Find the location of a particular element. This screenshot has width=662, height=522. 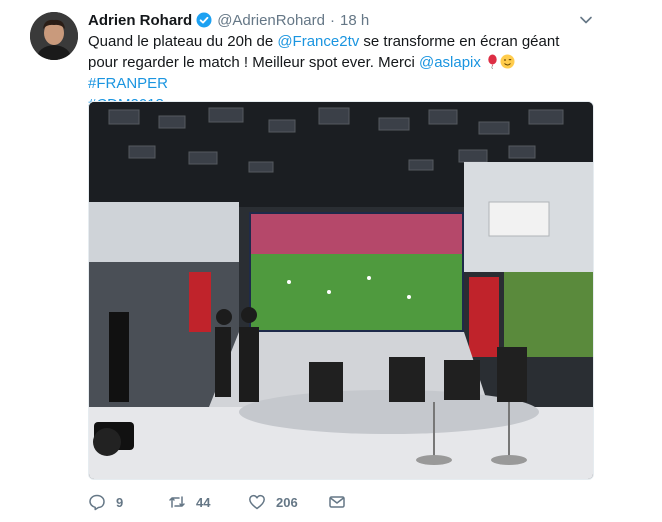

timestamp: 18 h is located at coordinates (354, 20).